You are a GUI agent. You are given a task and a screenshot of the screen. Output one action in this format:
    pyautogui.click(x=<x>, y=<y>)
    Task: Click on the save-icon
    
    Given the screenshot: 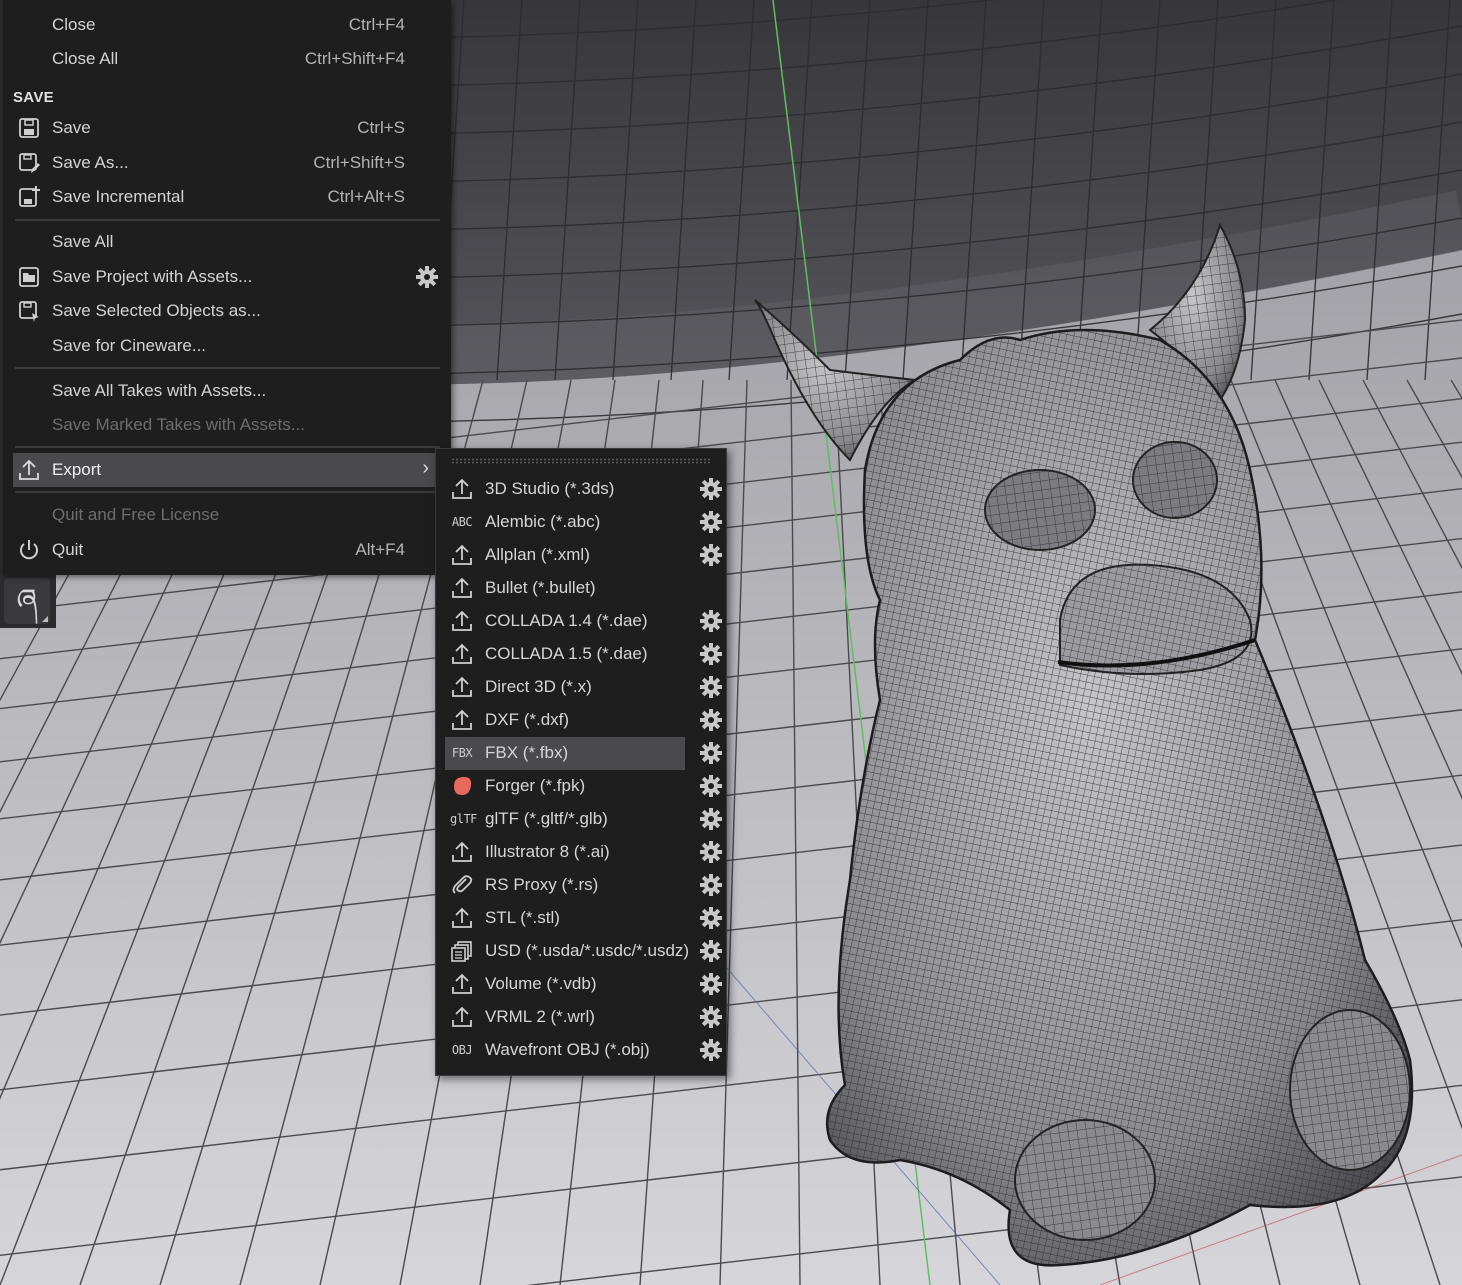 What is the action you would take?
    pyautogui.click(x=29, y=128)
    